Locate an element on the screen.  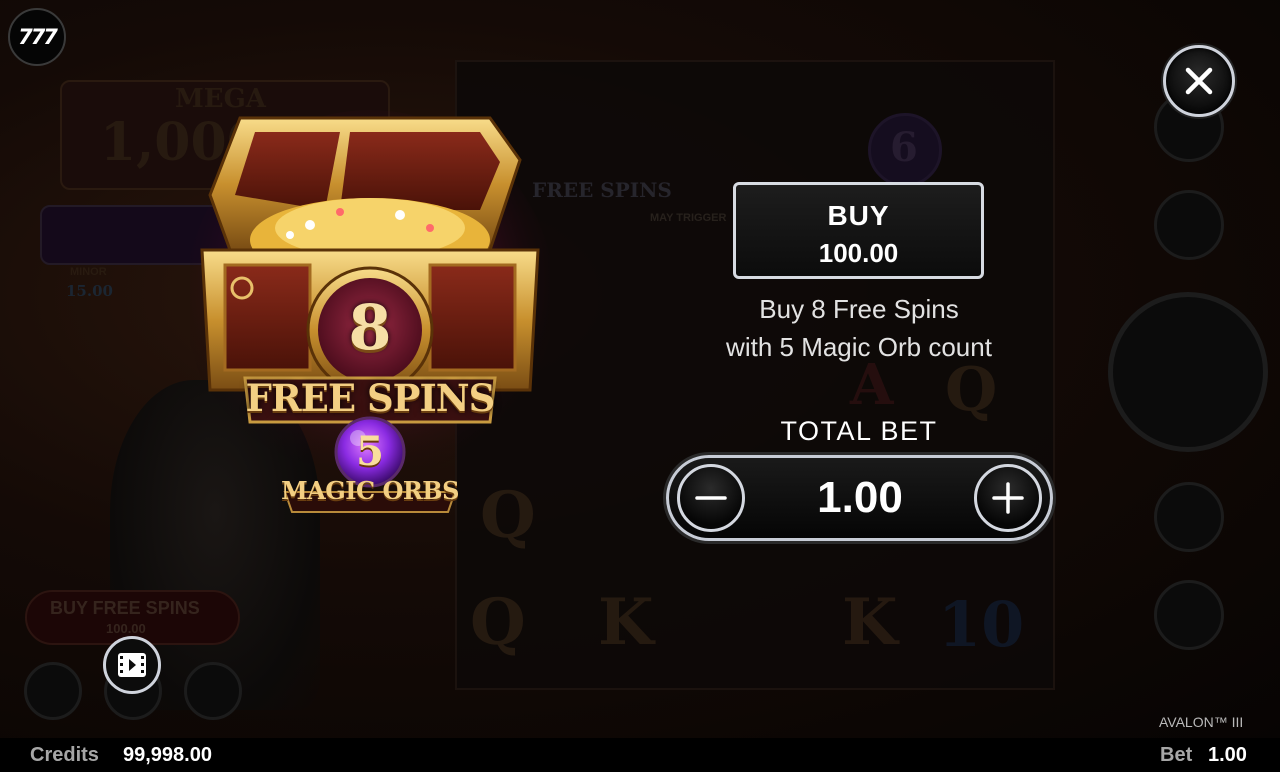
buy-button-label: BUY is located at coordinates (858, 215).